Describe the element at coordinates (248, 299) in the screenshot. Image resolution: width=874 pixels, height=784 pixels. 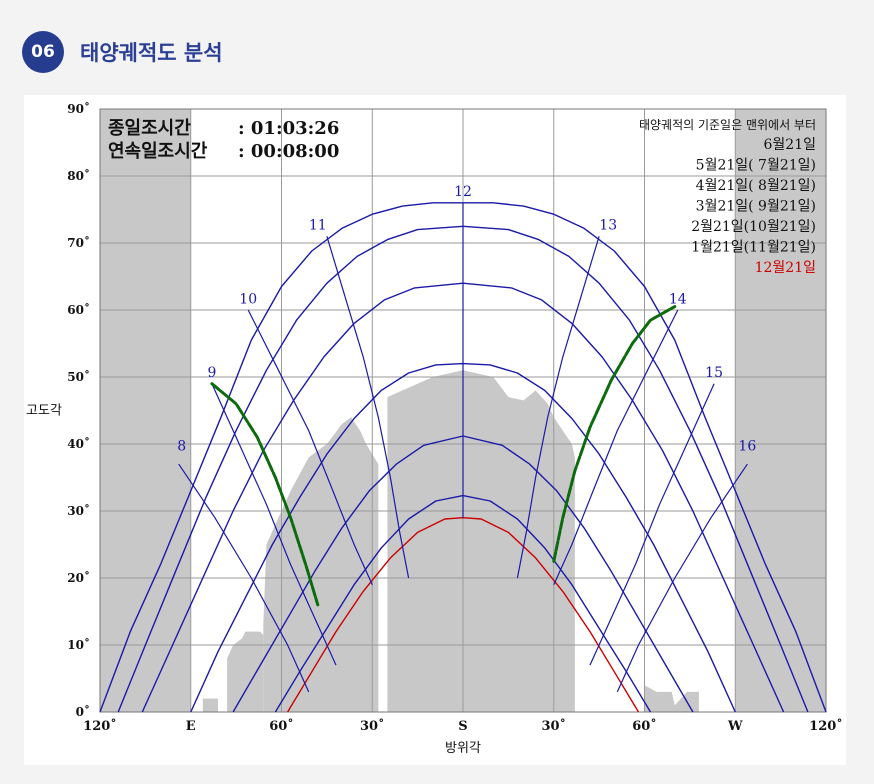
I see `hour-label: 10` at that location.